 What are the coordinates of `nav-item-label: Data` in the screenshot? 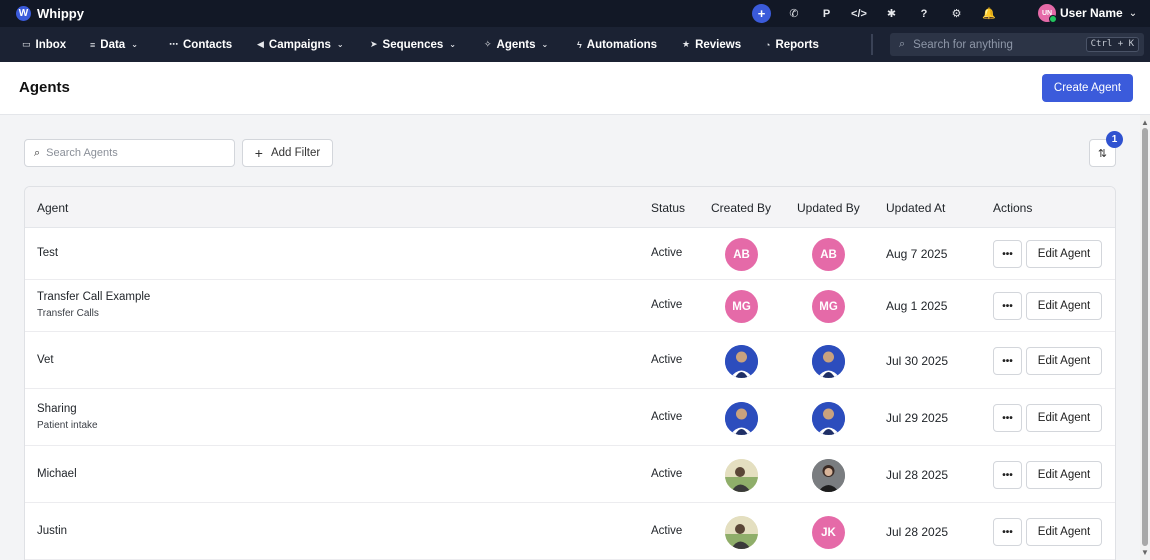 It's located at (113, 44).